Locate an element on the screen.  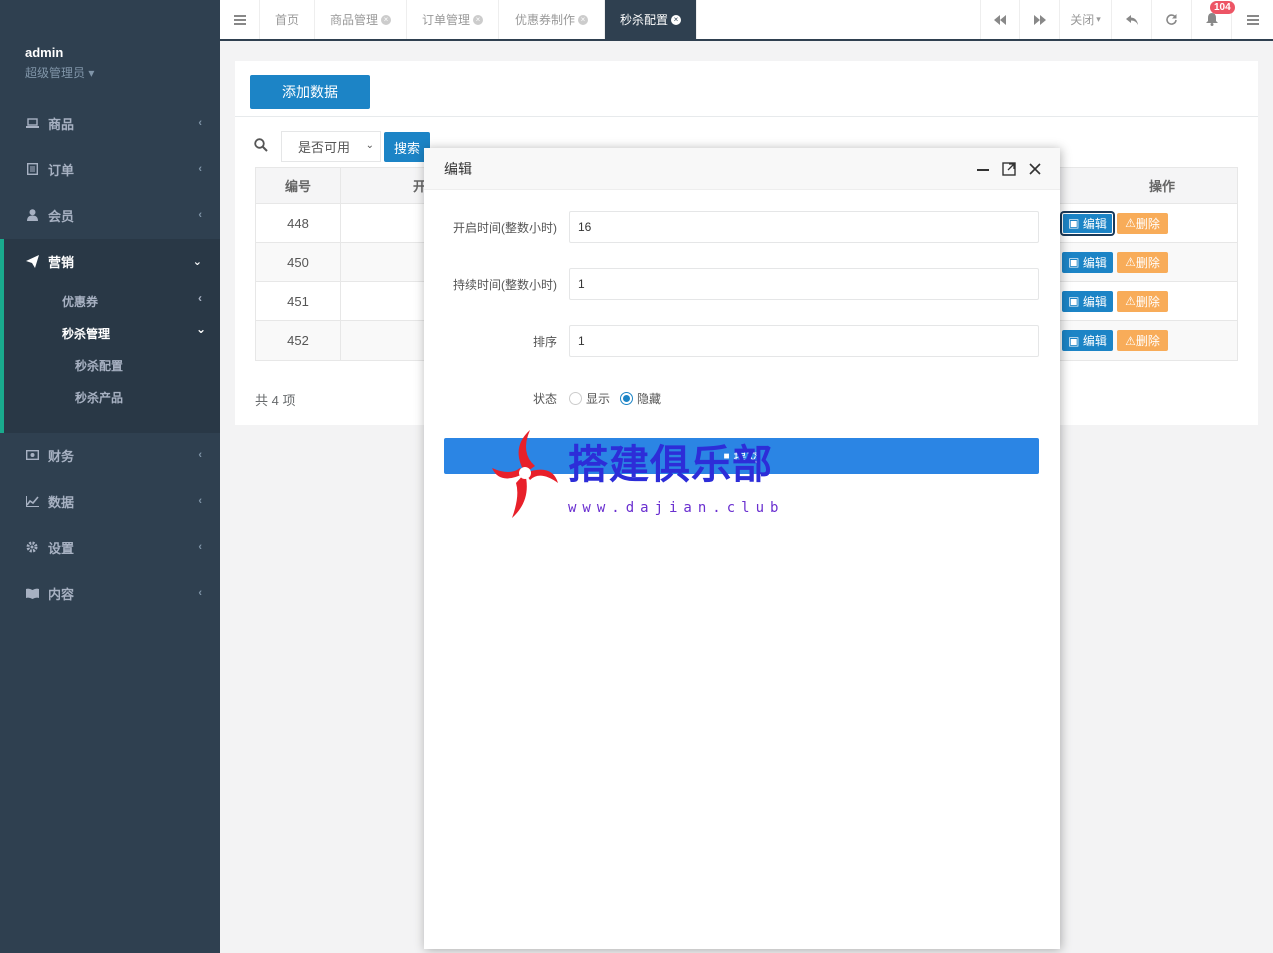
duration-input: 1 is located at coordinates (804, 284).